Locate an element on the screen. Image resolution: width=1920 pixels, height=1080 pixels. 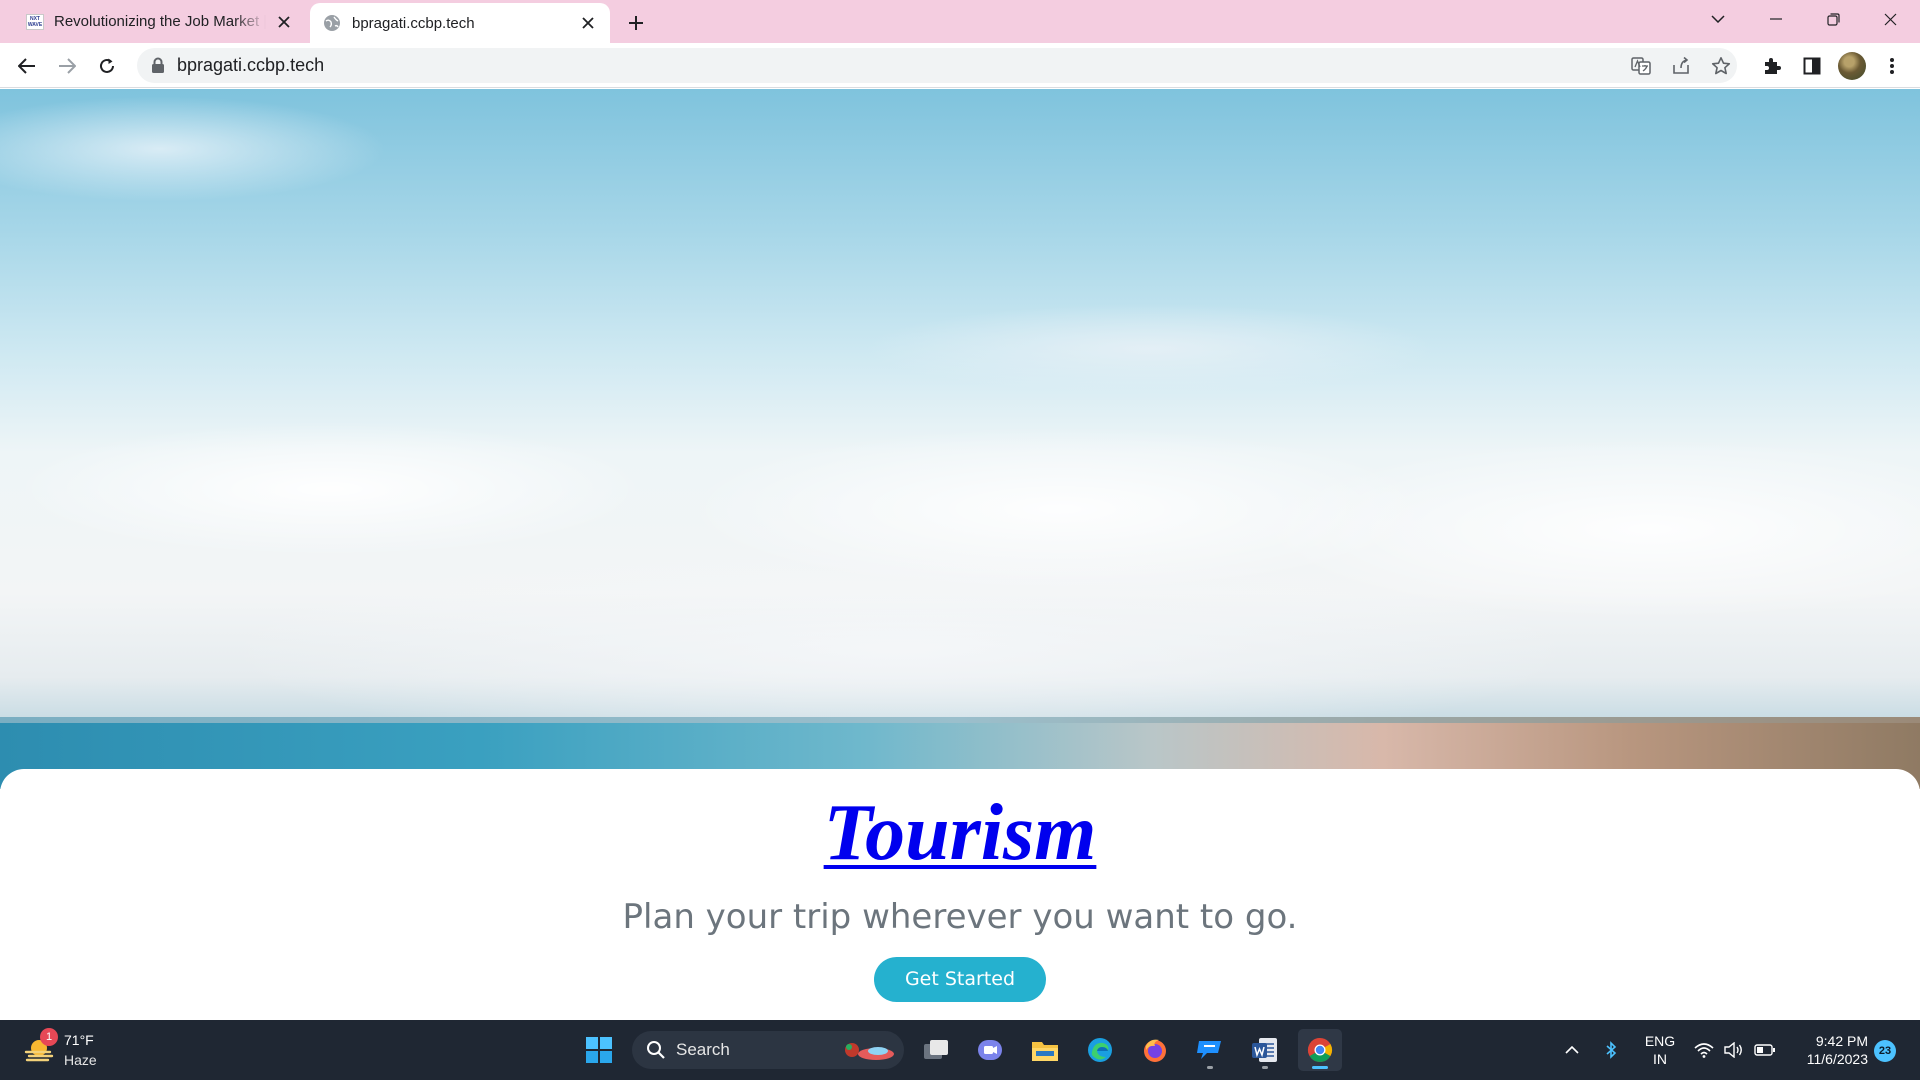
minimize-button is located at coordinates (1776, 19).